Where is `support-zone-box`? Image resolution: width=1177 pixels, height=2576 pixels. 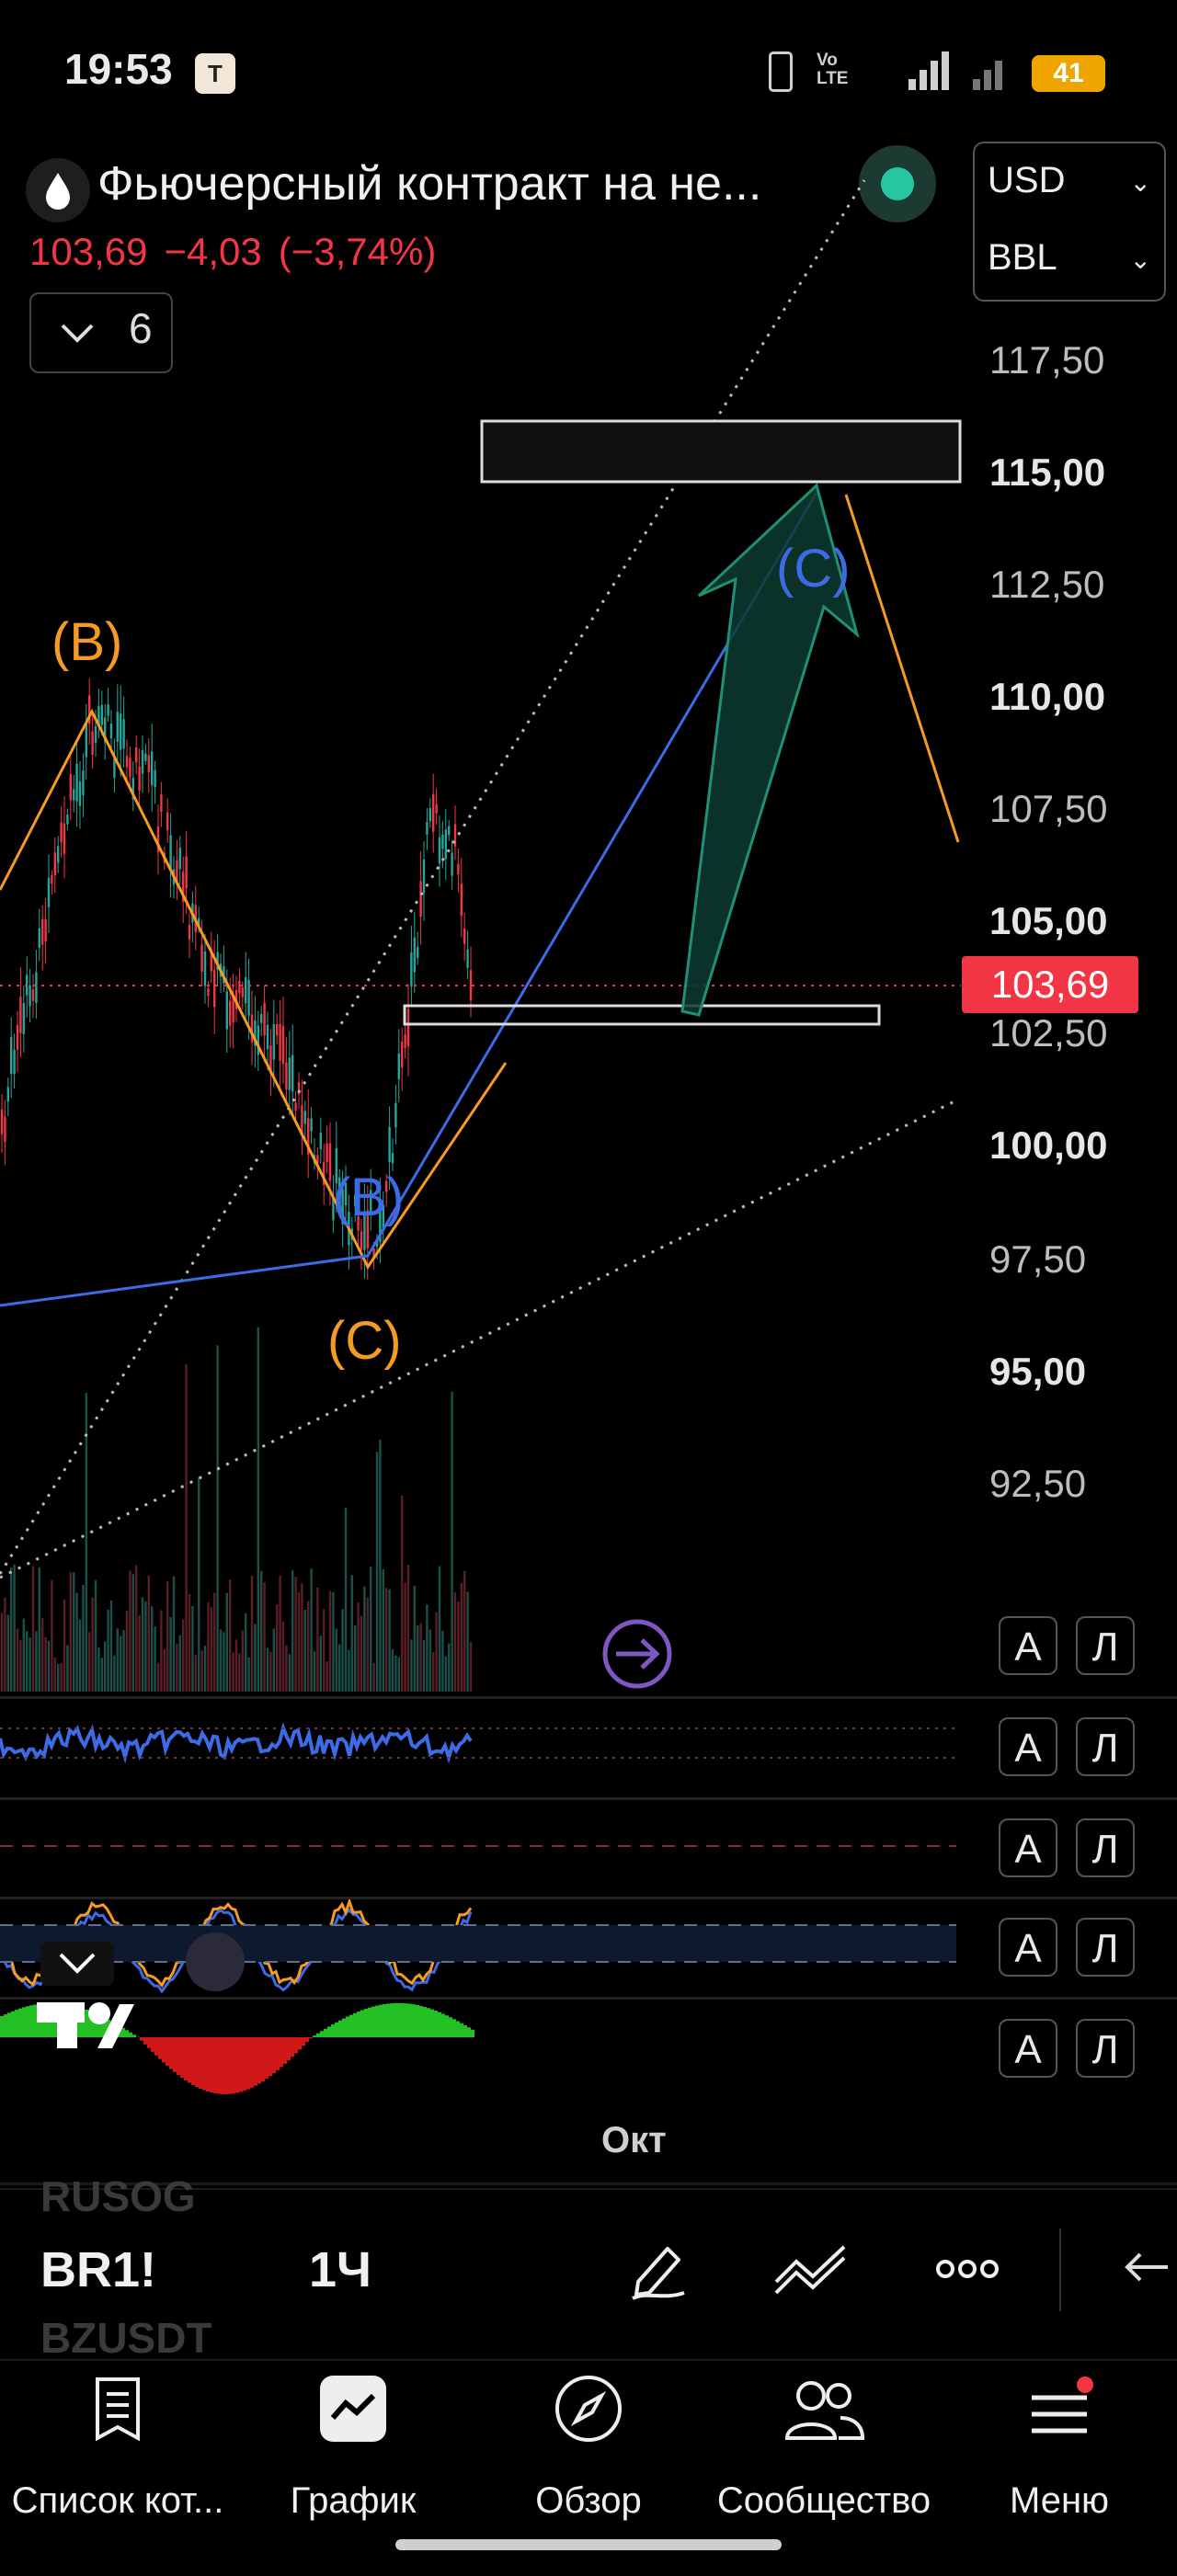
support-zone-box is located at coordinates (642, 1015).